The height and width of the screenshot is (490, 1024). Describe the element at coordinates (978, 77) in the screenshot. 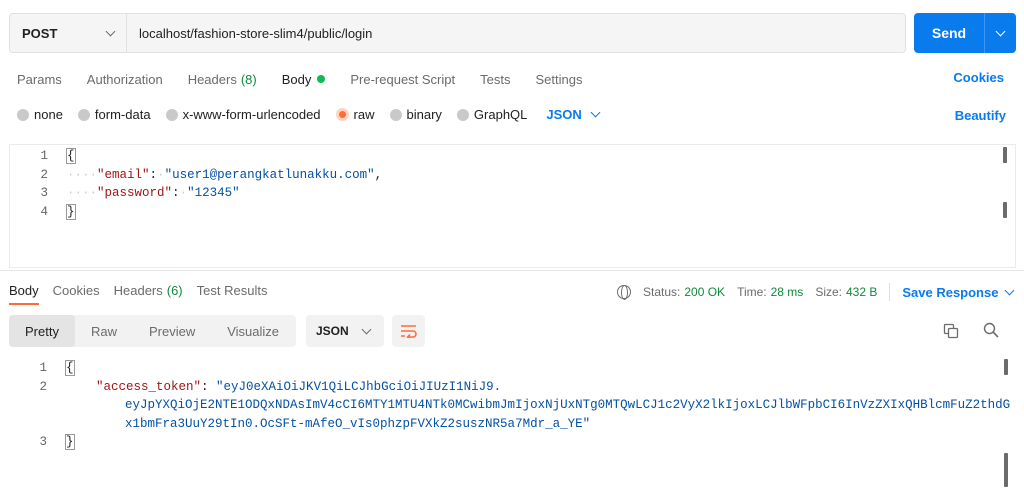

I see `cookies-link: Cookies` at that location.